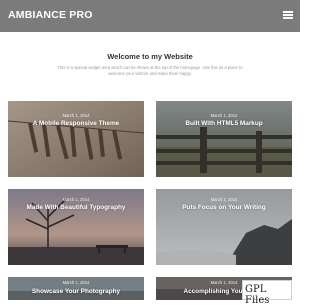 The height and width of the screenshot is (306, 320). What do you see at coordinates (224, 139) in the screenshot?
I see `post-card-html5-markup: March 1, 2014 Built With HTML5 Markup` at bounding box center [224, 139].